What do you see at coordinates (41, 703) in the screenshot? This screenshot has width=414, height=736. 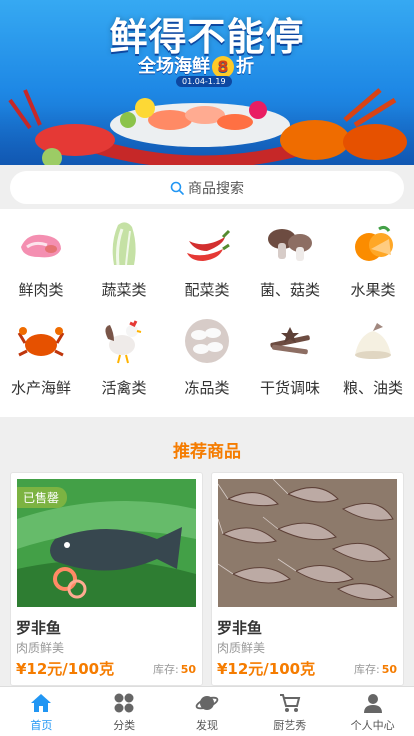 I see `home-icon` at bounding box center [41, 703].